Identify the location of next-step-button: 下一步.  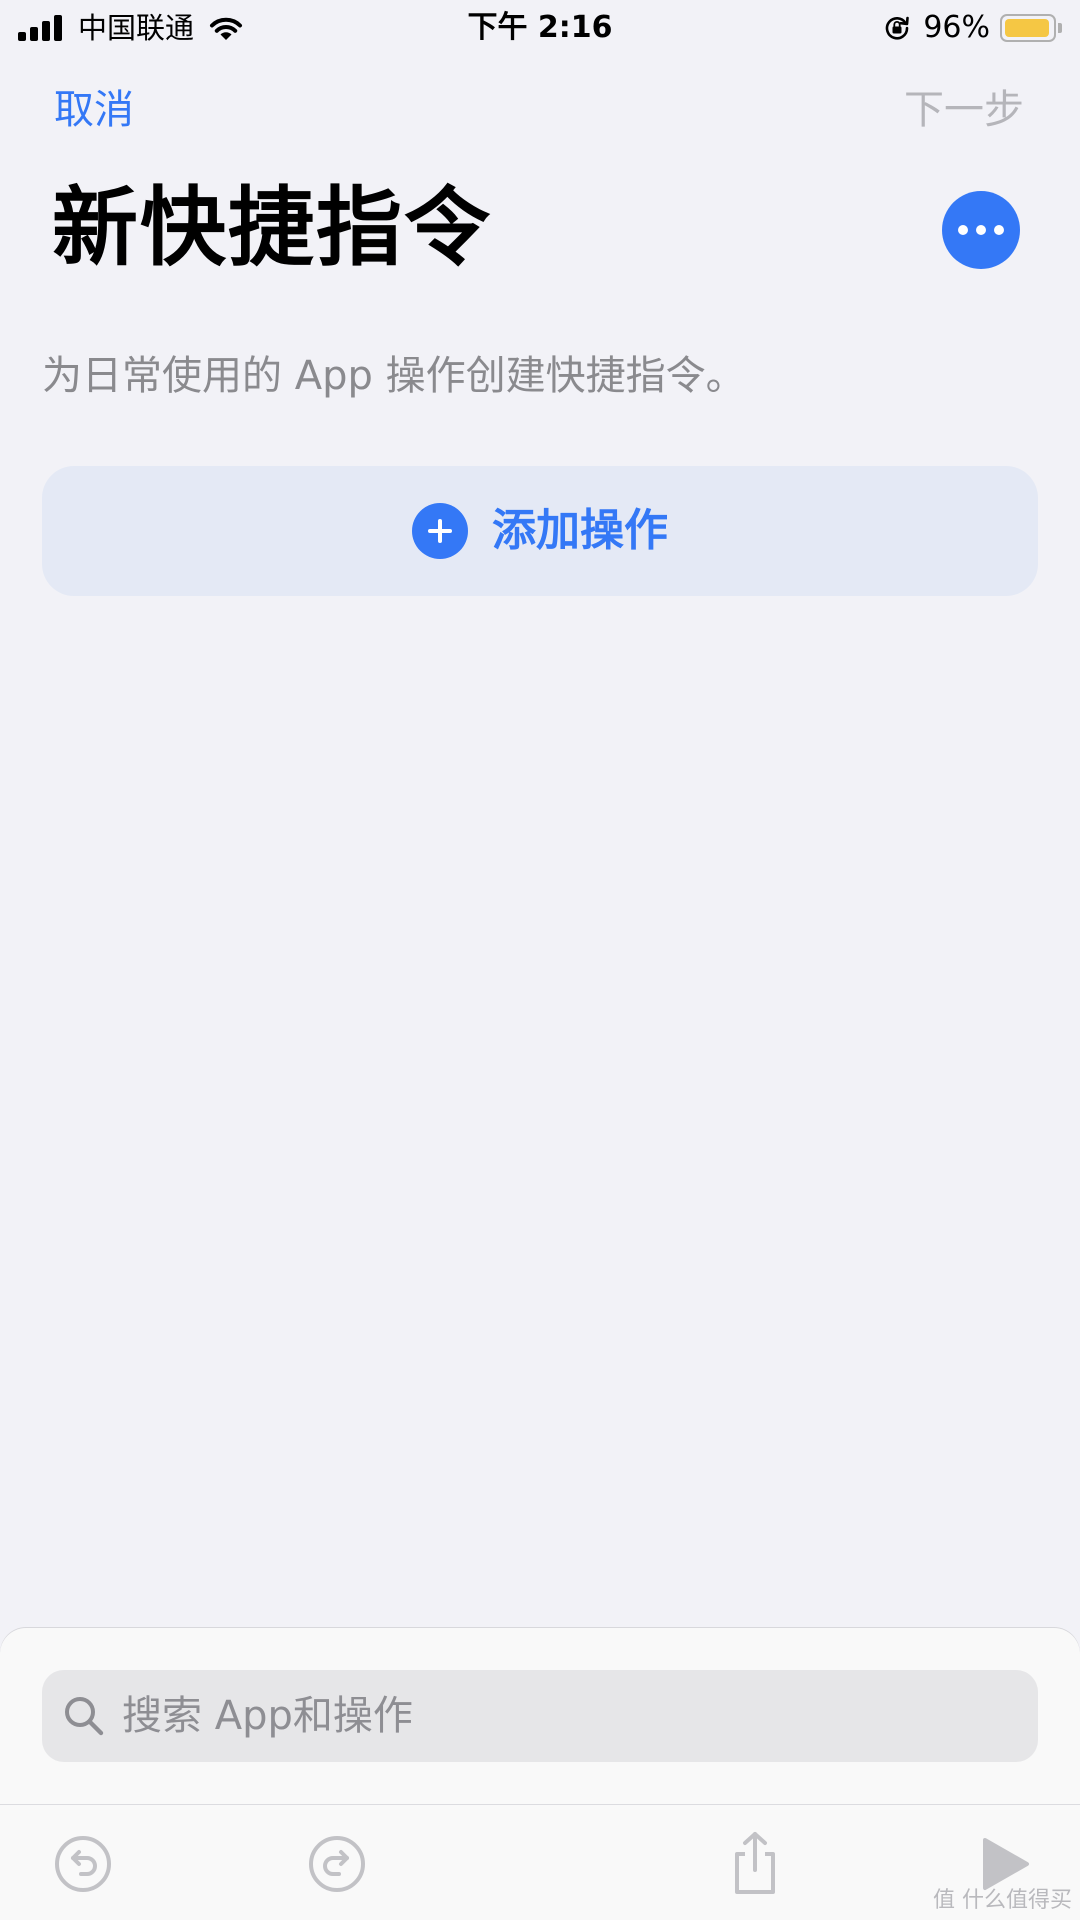
(964, 110).